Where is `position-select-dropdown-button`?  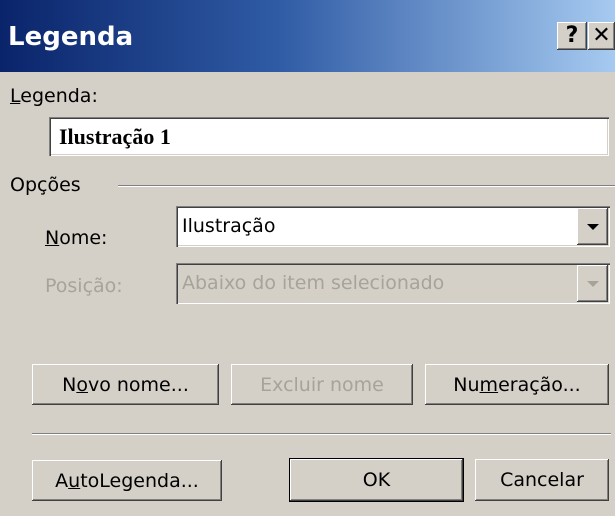
position-select-dropdown-button is located at coordinates (592, 283).